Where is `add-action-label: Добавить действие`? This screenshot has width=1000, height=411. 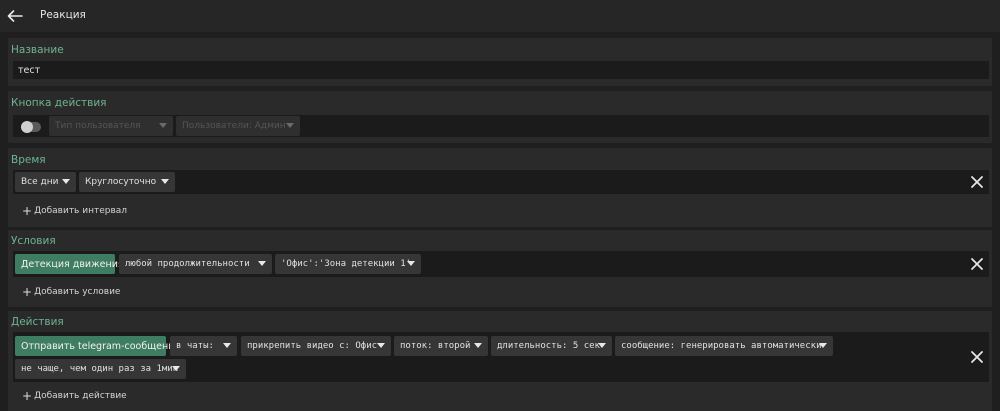
add-action-label: Добавить действие is located at coordinates (80, 396).